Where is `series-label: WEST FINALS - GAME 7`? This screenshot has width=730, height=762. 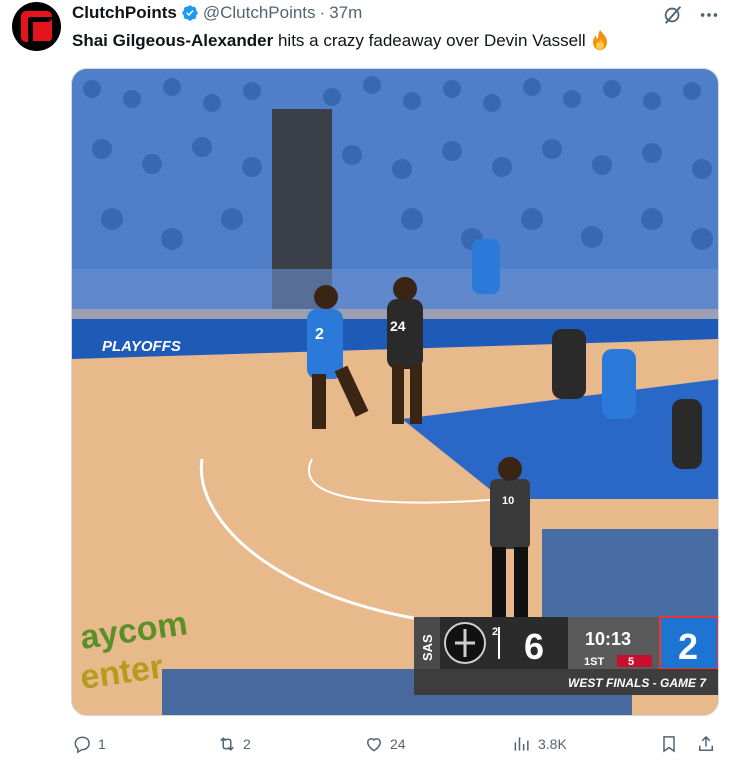 series-label: WEST FINALS - GAME 7 is located at coordinates (637, 683).